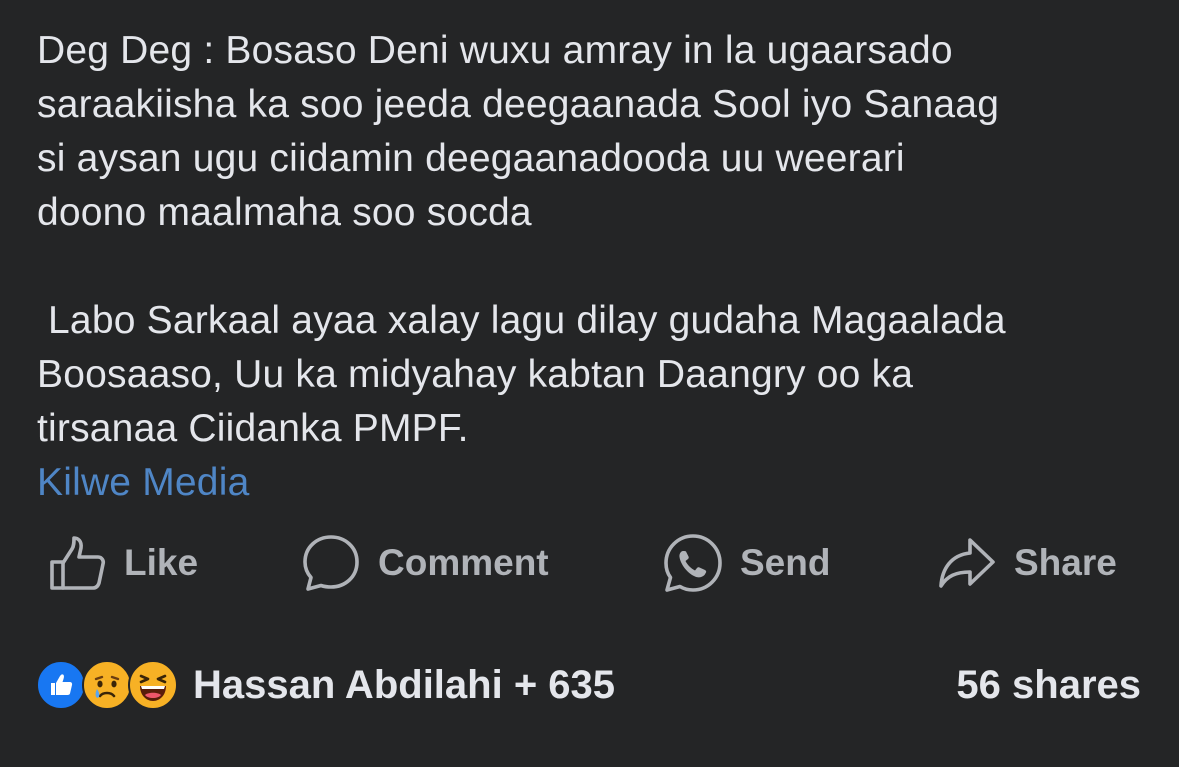 This screenshot has height=767, width=1179. What do you see at coordinates (1048, 685) in the screenshot?
I see `shares-count: 56 shares` at bounding box center [1048, 685].